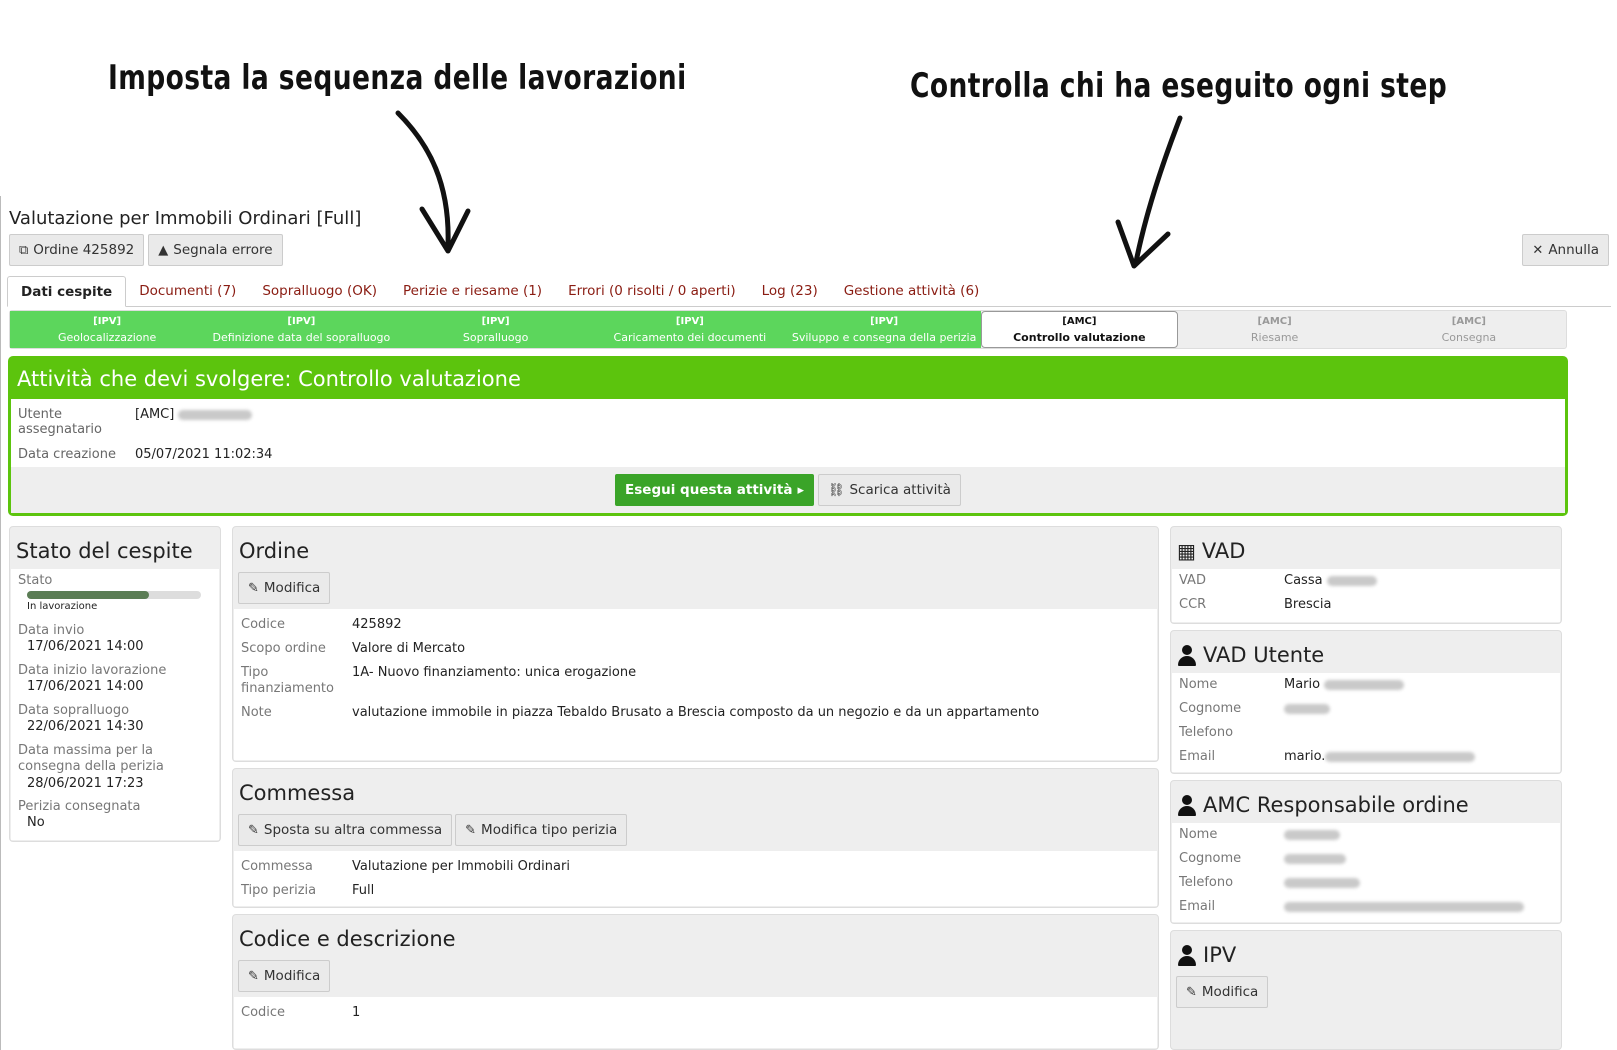  Describe the element at coordinates (397, 78) in the screenshot. I see `annotation-sequence: Imposta la sequenza delle lavorazioni` at that location.